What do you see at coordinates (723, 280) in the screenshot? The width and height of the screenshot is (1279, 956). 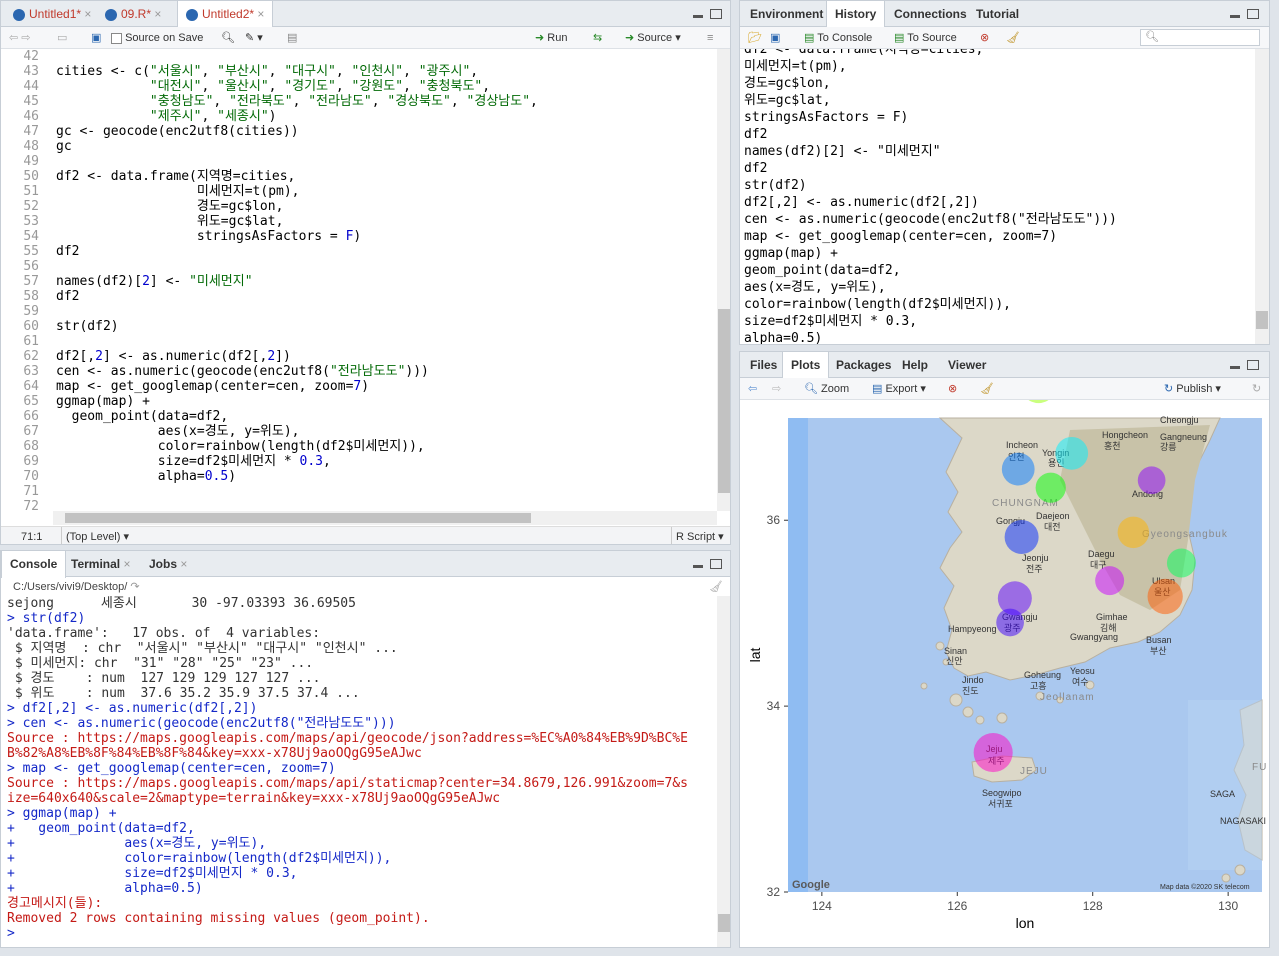 I see `editor-vscrollbar` at bounding box center [723, 280].